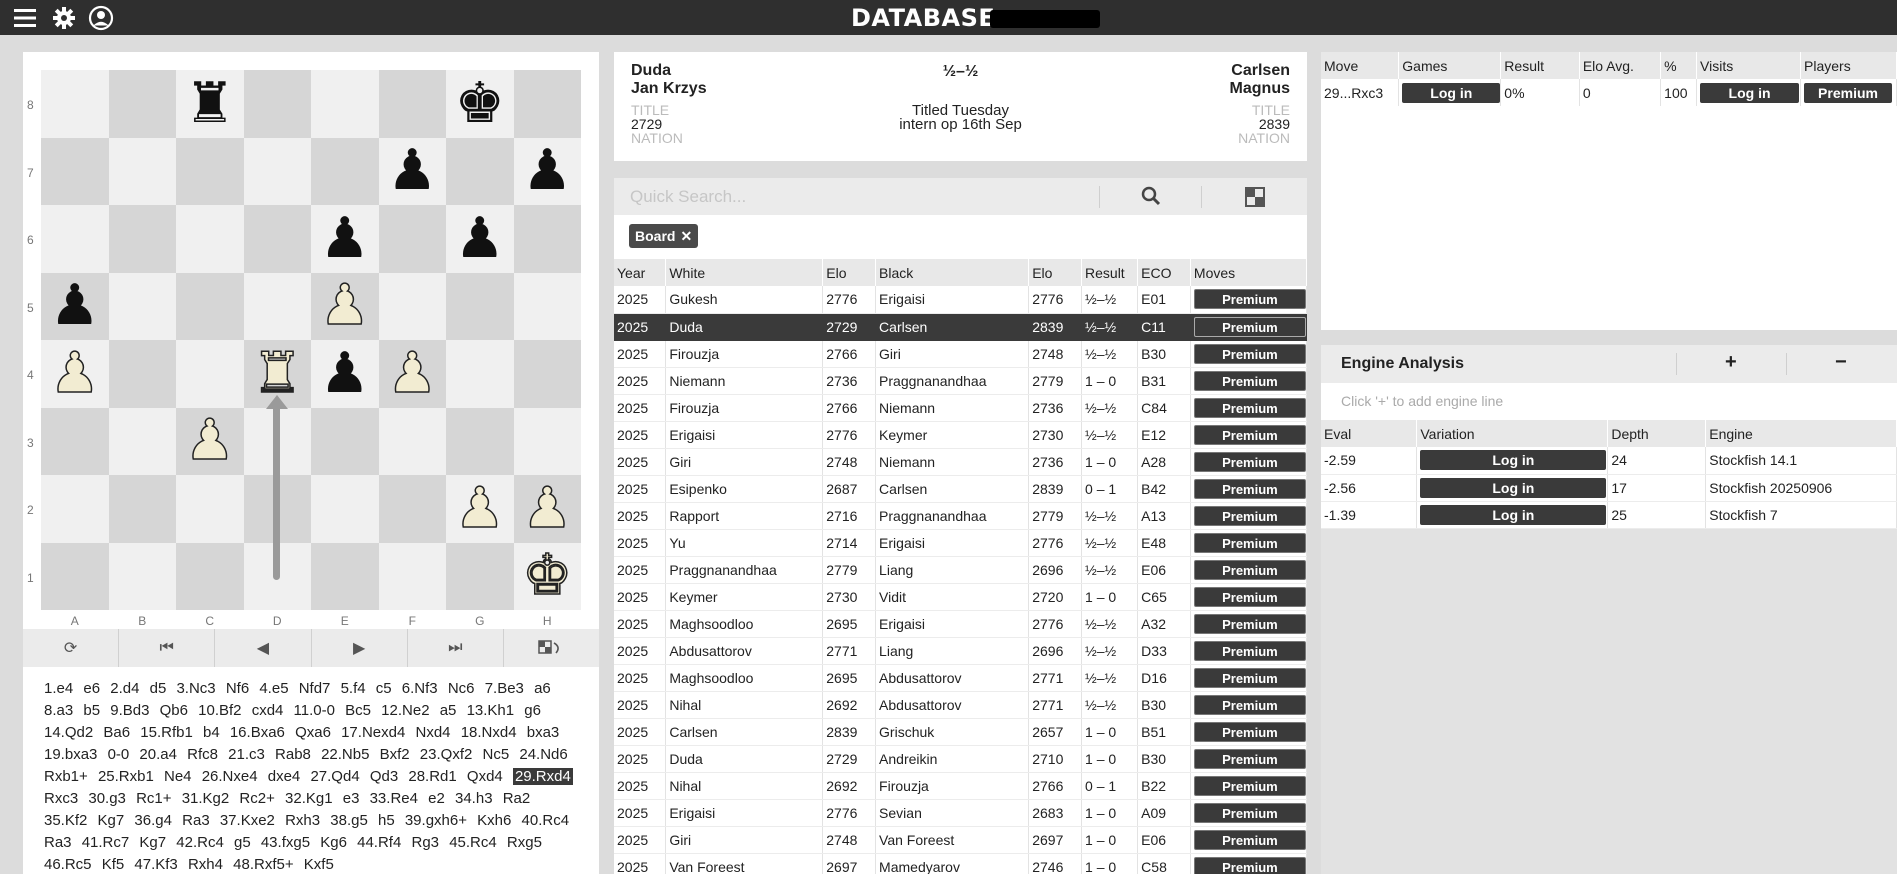 Image resolution: width=1897 pixels, height=874 pixels. What do you see at coordinates (349, 820) in the screenshot?
I see `move-token: 38.g5` at bounding box center [349, 820].